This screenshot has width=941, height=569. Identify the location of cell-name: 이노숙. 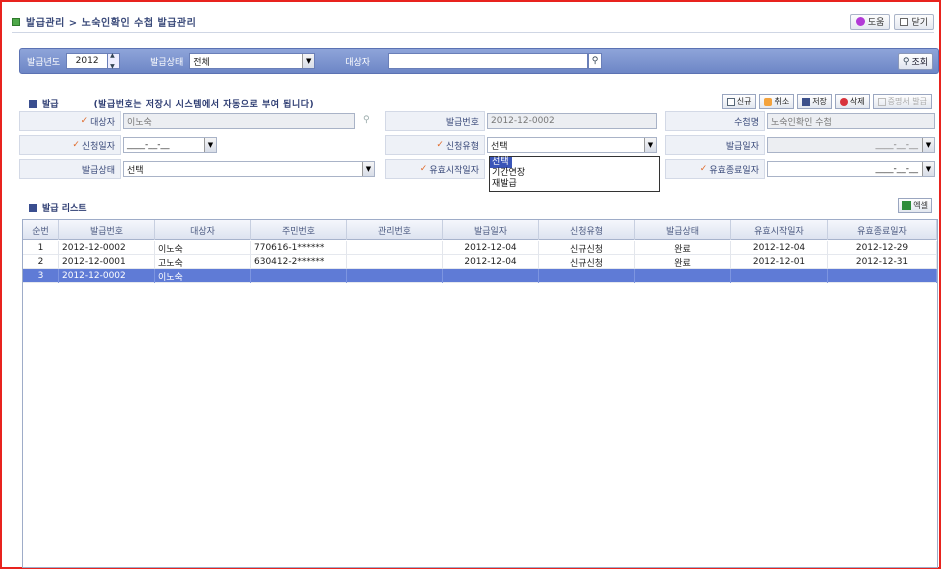
(203, 276).